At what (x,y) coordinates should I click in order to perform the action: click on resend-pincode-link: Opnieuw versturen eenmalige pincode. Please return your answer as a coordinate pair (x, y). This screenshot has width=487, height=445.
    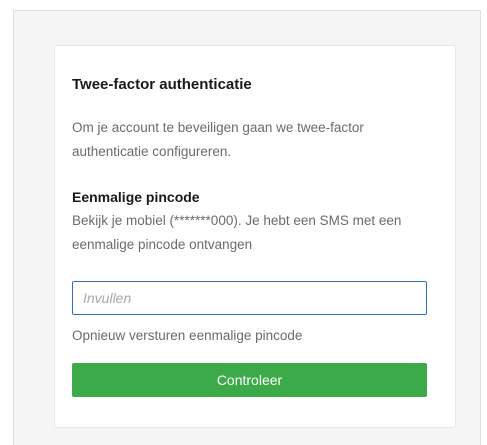
    Looking at the image, I should click on (187, 335).